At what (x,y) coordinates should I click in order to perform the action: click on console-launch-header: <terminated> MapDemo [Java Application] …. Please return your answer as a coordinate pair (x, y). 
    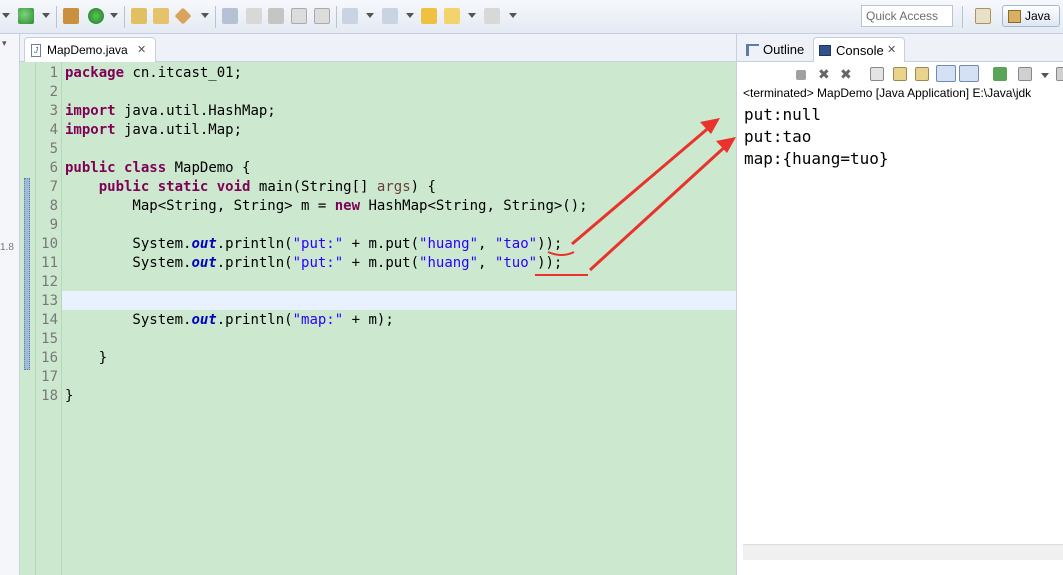
    Looking at the image, I should click on (887, 93).